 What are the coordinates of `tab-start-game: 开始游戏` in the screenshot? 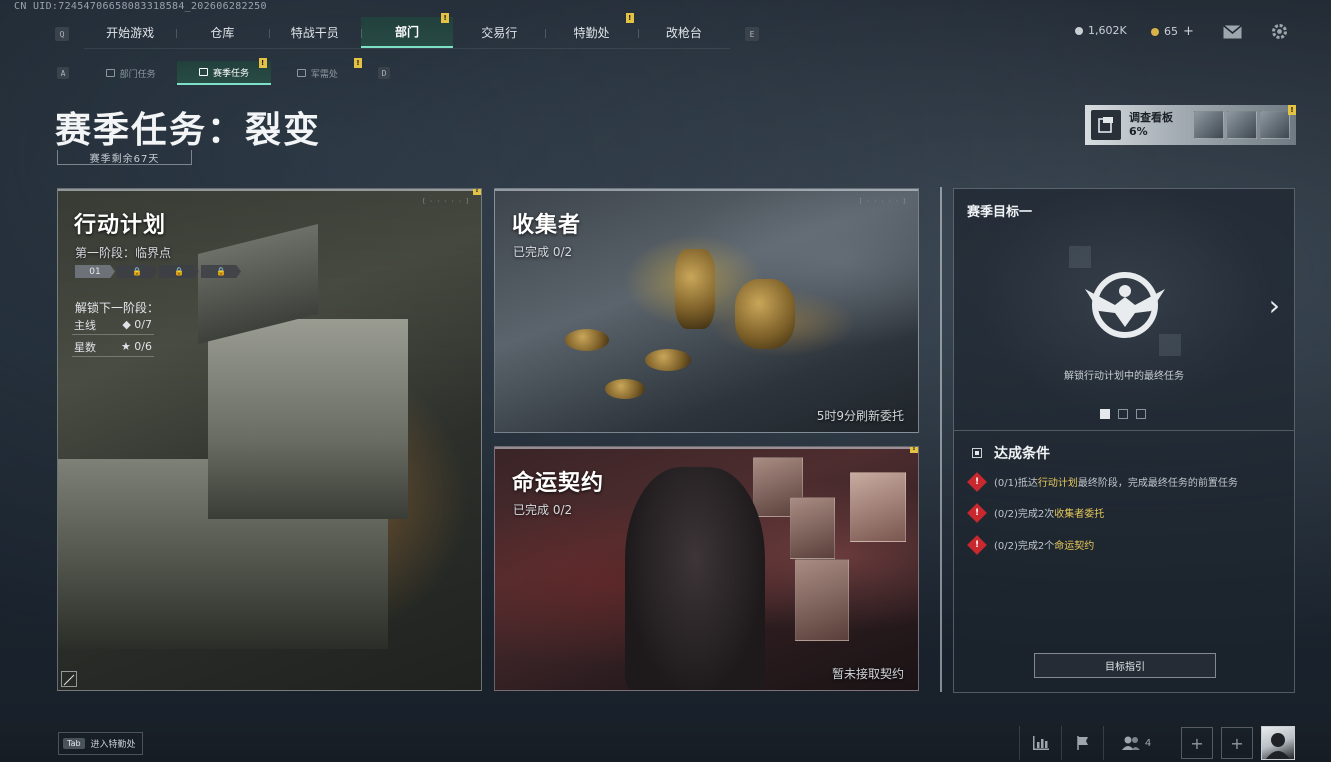 It's located at (130, 32).